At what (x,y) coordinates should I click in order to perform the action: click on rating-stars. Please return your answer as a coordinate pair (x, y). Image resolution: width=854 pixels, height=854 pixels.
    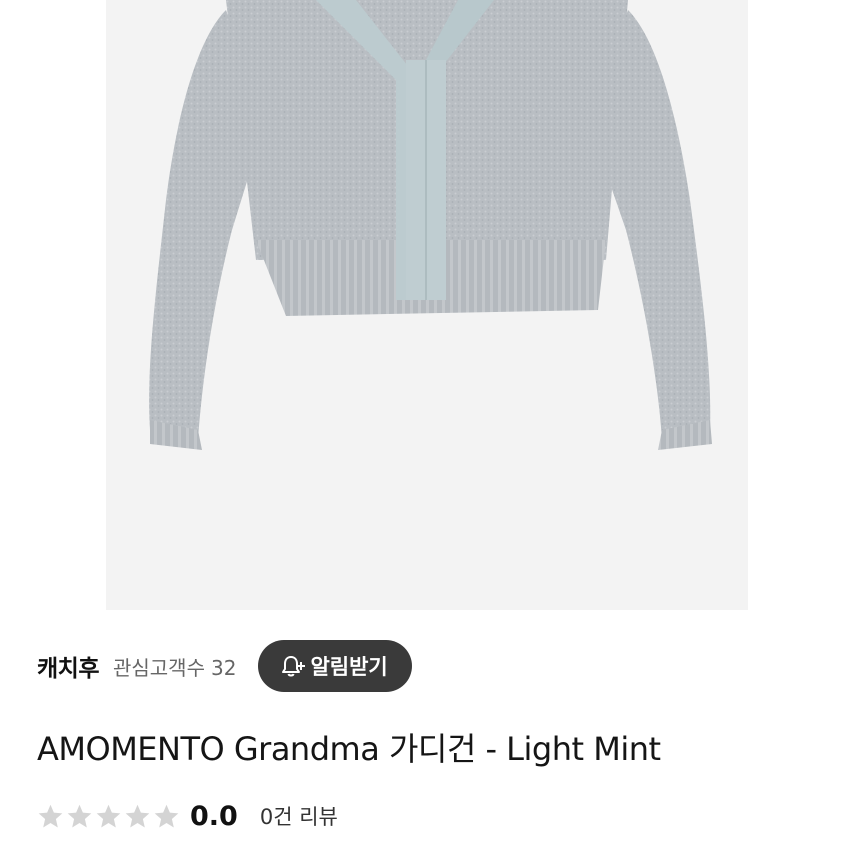
    Looking at the image, I should click on (108, 816).